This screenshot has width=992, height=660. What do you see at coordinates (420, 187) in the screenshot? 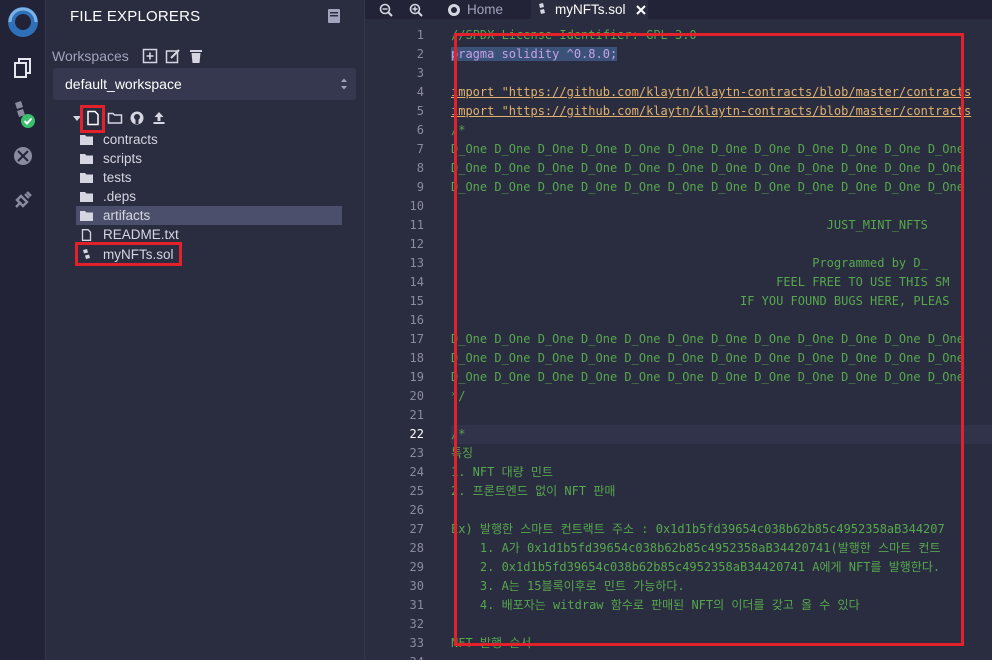
I see `line-number: 9` at bounding box center [420, 187].